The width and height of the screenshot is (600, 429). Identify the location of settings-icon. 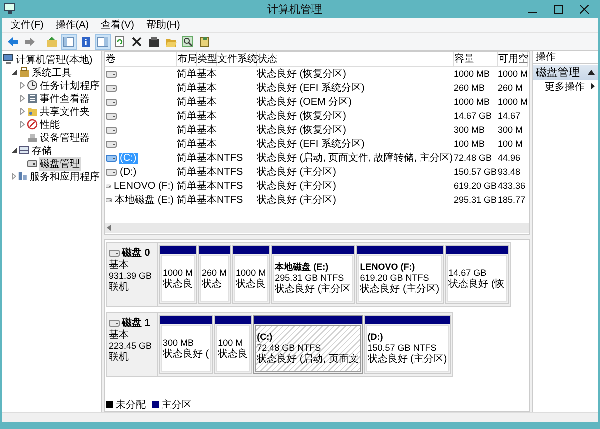
(205, 42).